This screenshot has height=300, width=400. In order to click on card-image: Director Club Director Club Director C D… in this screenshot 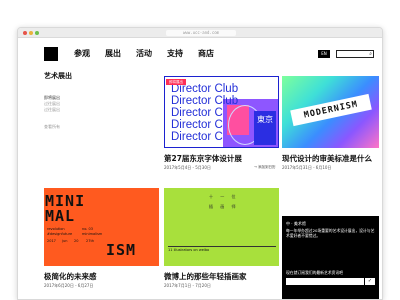, I will do `click(221, 112)`.